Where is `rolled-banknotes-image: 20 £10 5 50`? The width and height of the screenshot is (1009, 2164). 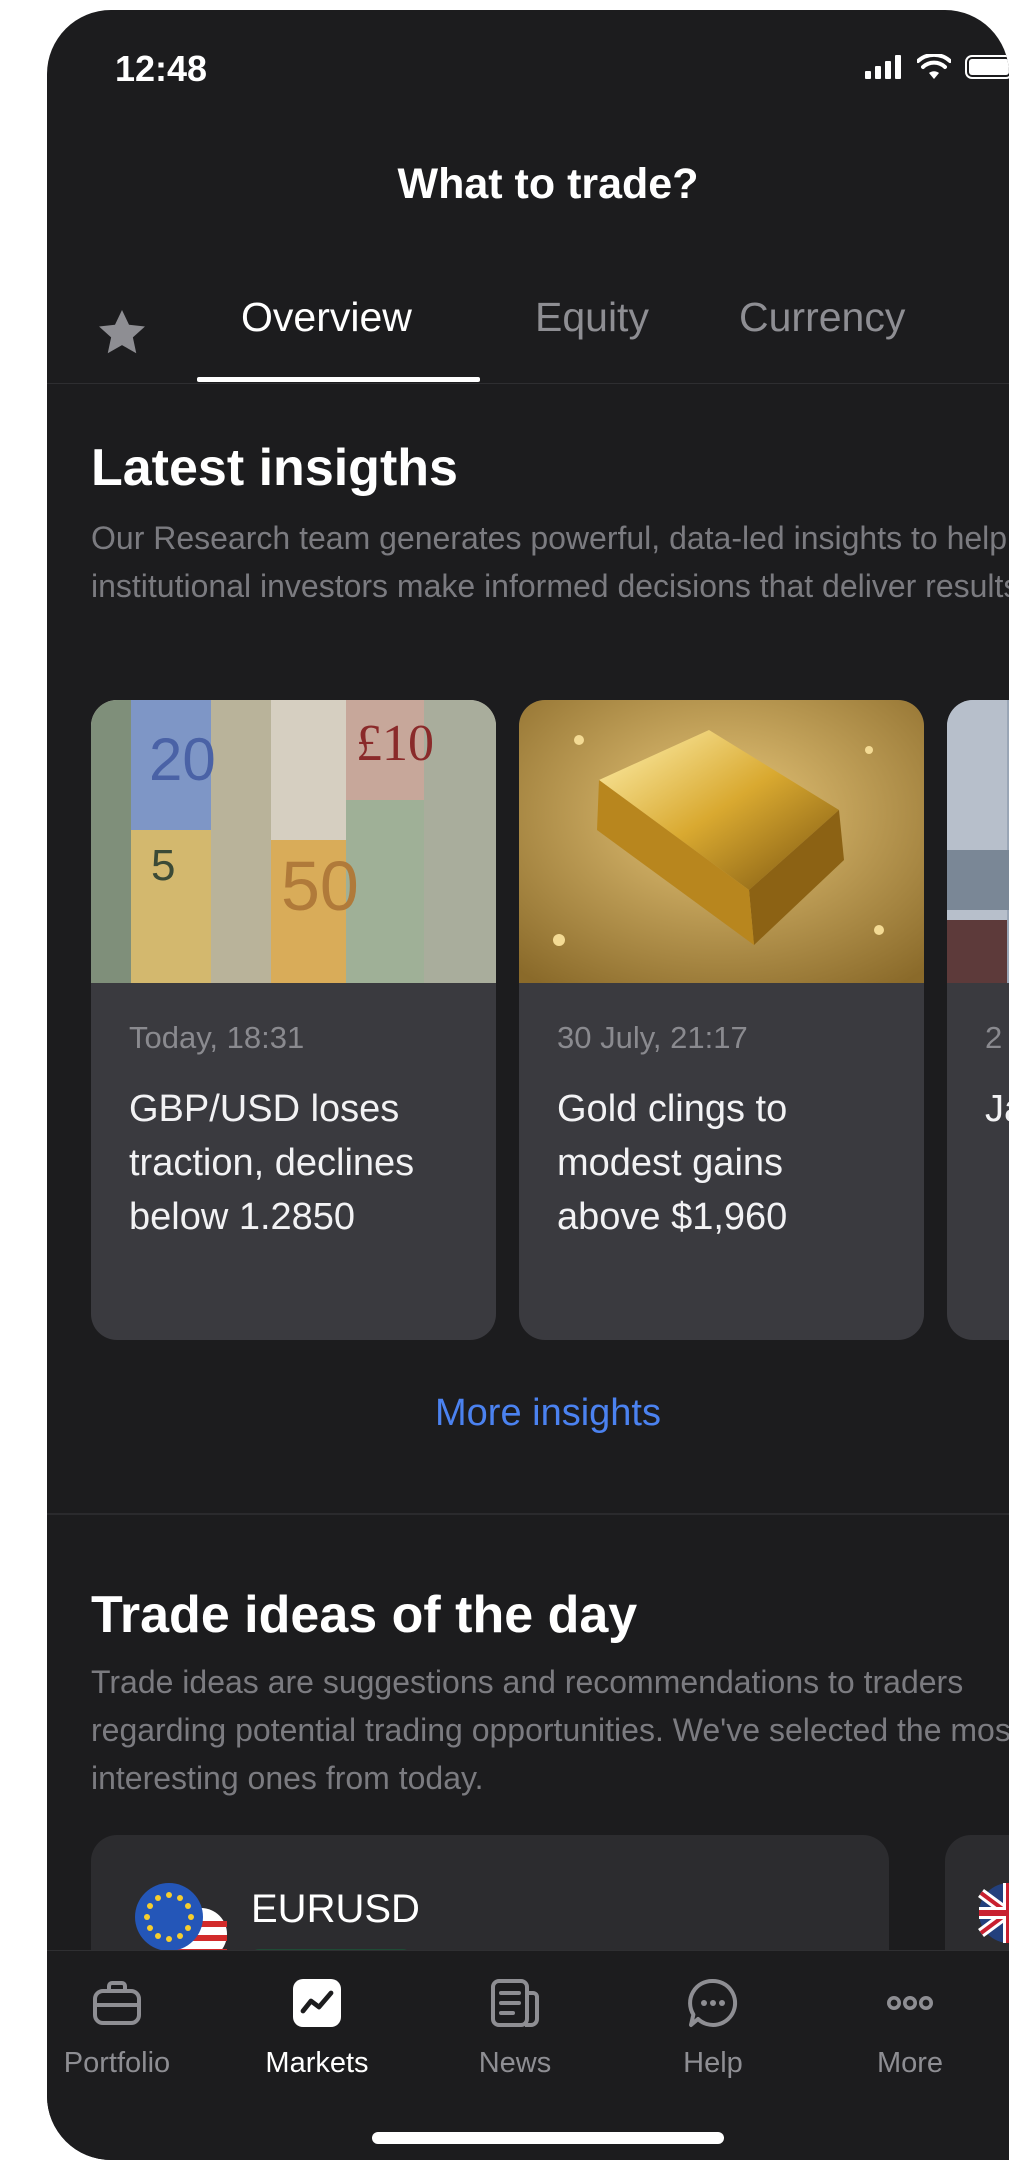 rolled-banknotes-image: 20 £10 5 50 is located at coordinates (293, 841).